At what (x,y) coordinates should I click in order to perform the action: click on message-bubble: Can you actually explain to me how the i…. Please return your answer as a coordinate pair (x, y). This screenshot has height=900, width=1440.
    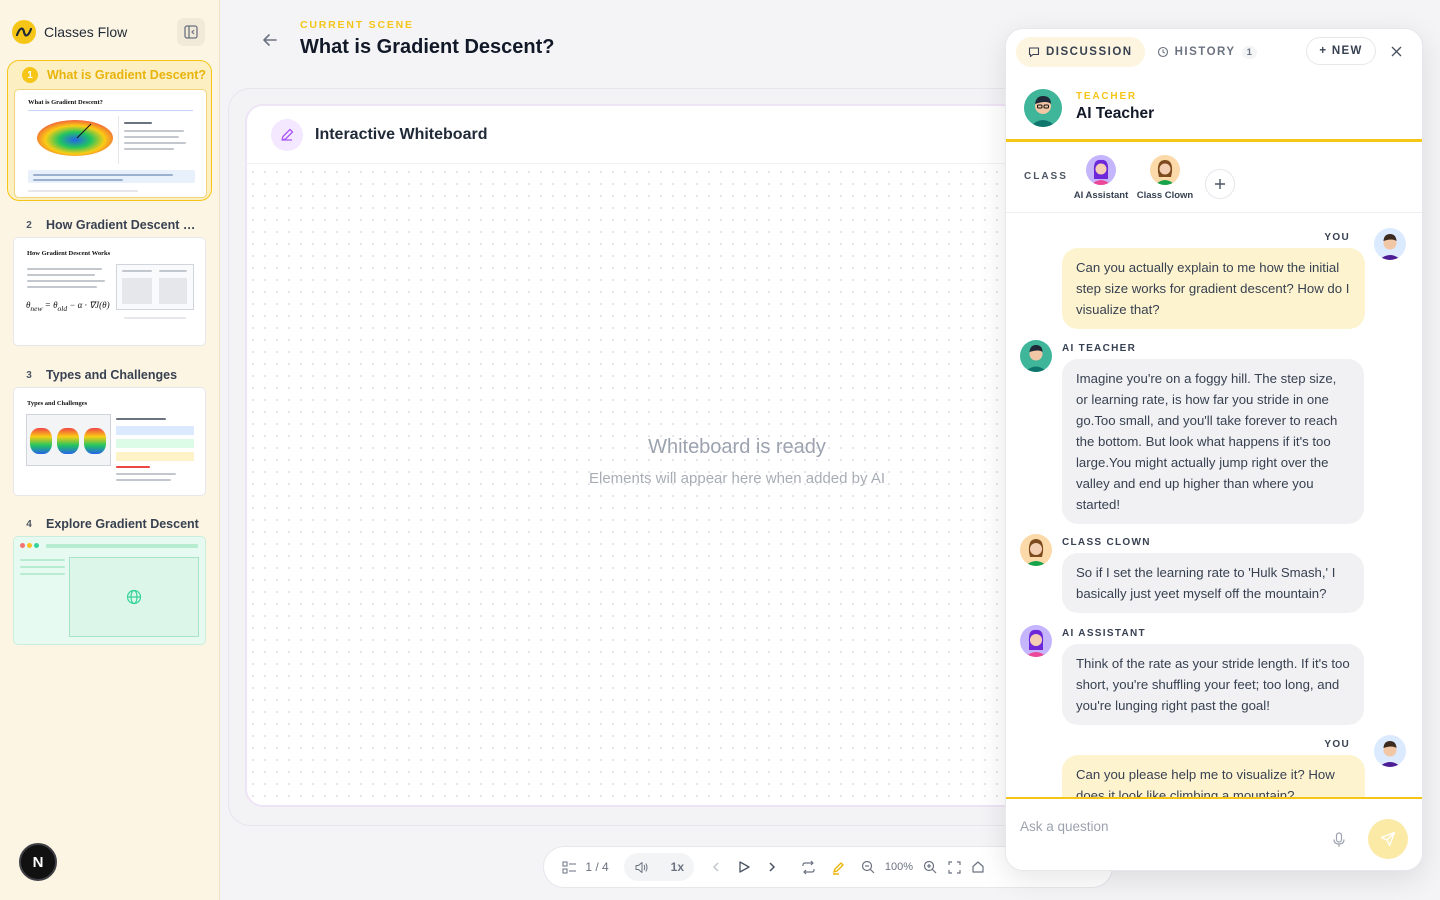
    Looking at the image, I should click on (1213, 288).